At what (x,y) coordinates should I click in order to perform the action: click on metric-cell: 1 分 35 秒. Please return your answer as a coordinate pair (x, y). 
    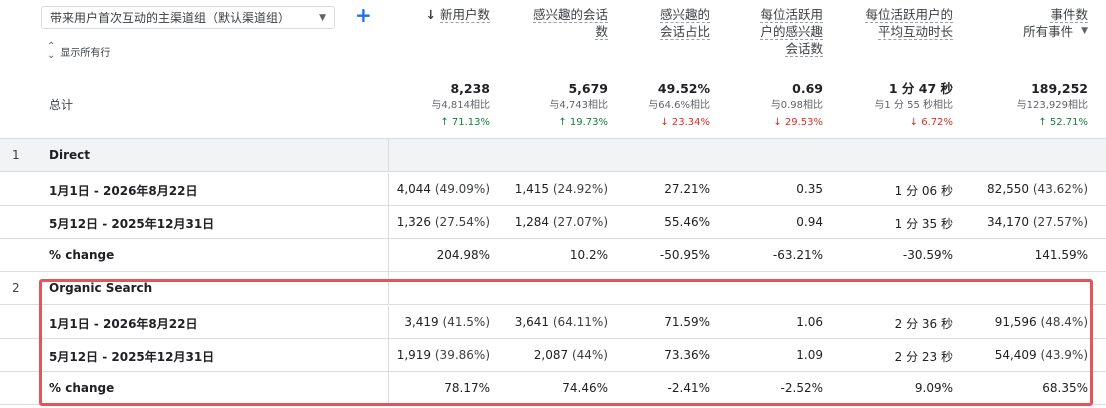
    Looking at the image, I should click on (923, 224).